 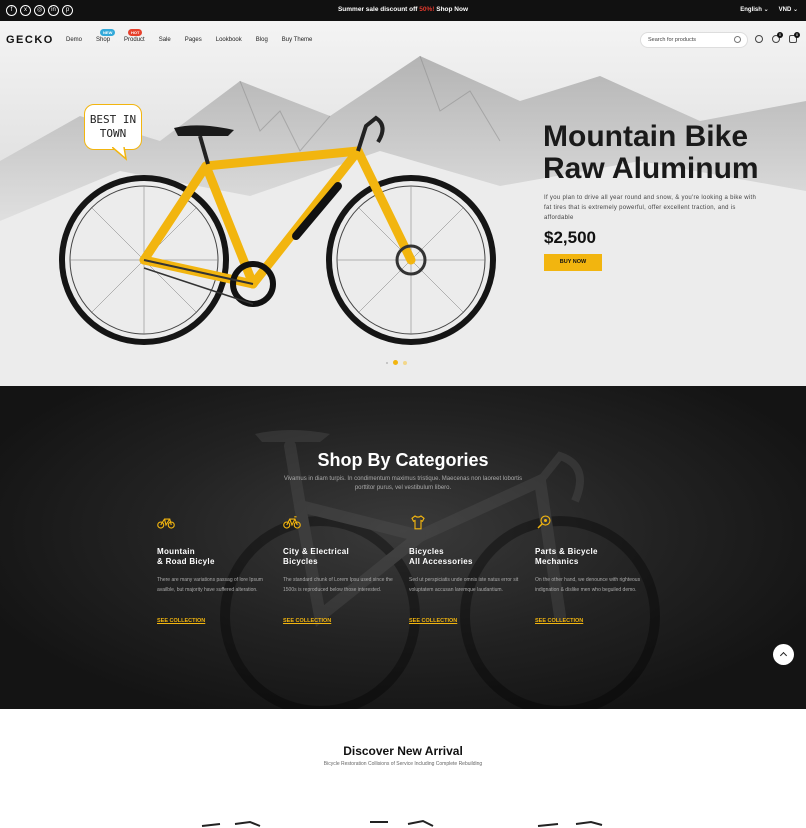 What do you see at coordinates (292, 522) in the screenshot?
I see `electric-bicycle-icon` at bounding box center [292, 522].